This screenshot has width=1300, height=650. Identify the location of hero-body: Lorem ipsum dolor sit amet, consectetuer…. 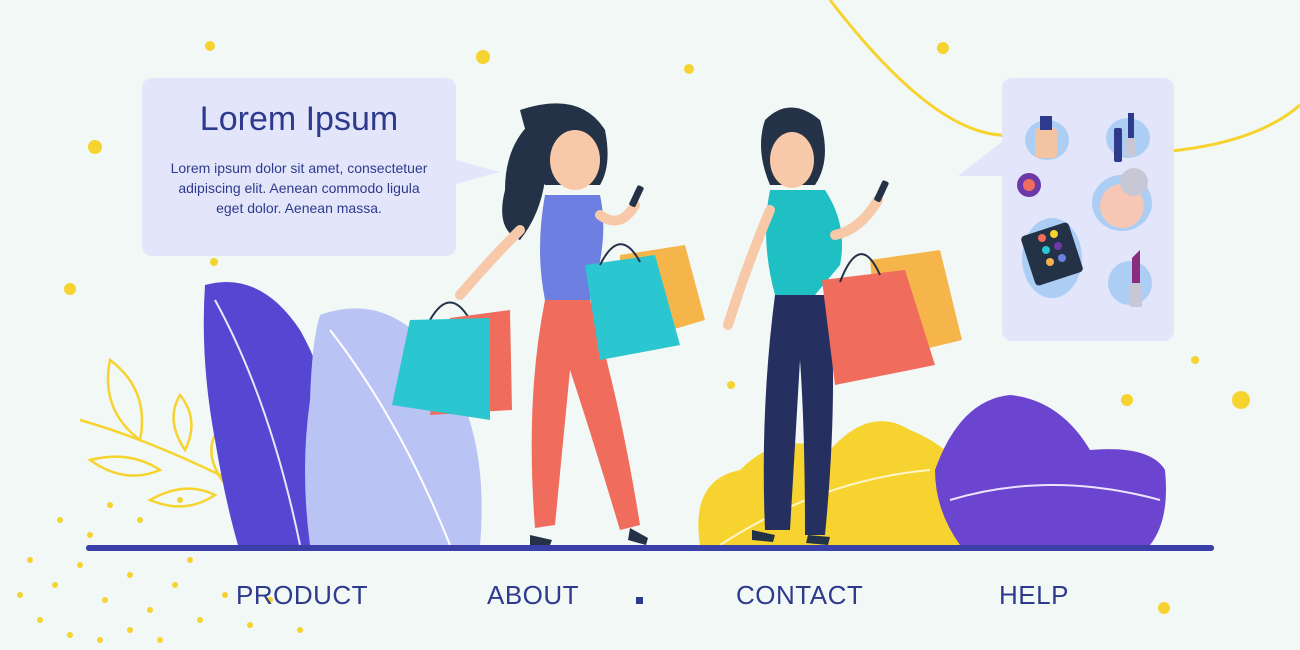
(299, 188).